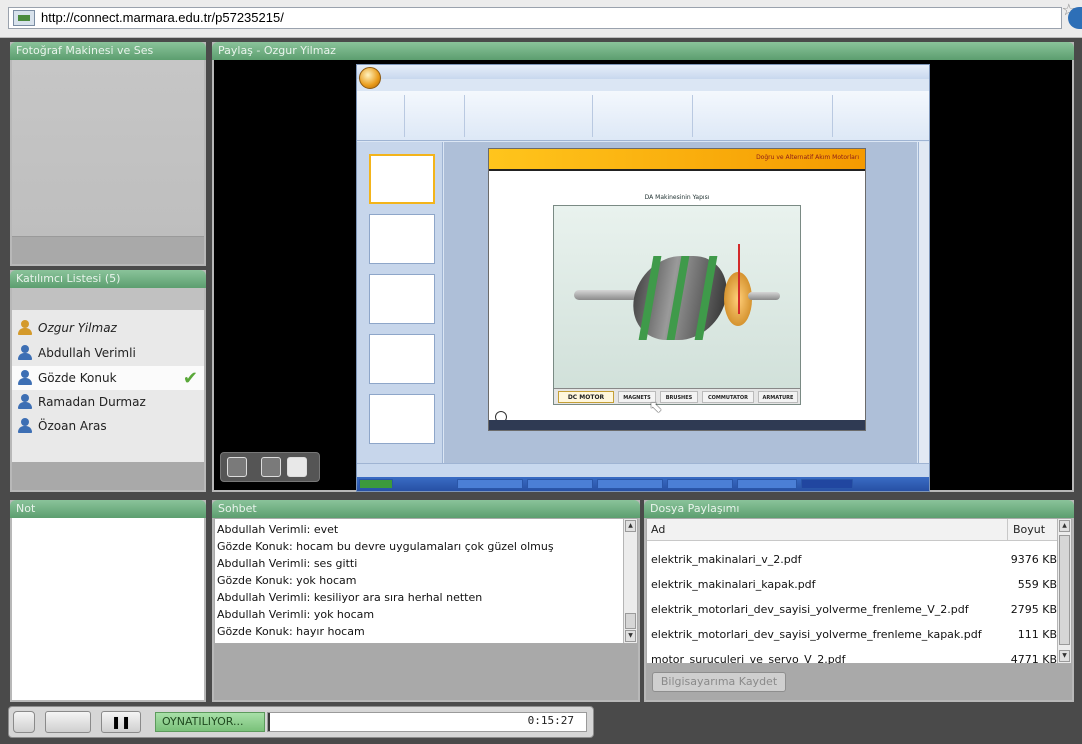 The height and width of the screenshot is (744, 1082). I want to click on participants-toolbar, so click(108, 299).